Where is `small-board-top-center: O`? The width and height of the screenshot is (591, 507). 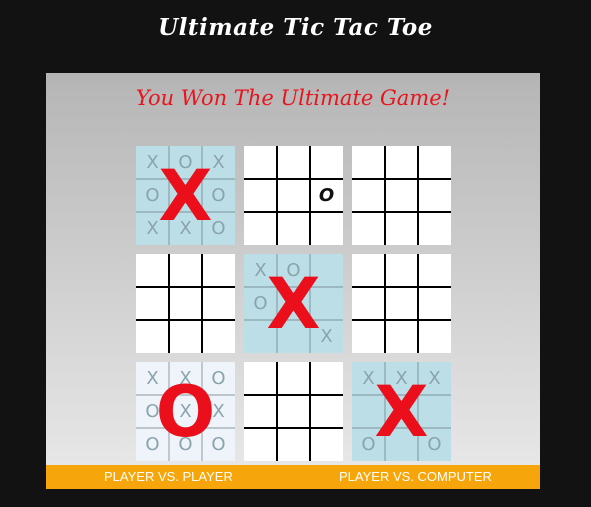 small-board-top-center: O is located at coordinates (293, 195).